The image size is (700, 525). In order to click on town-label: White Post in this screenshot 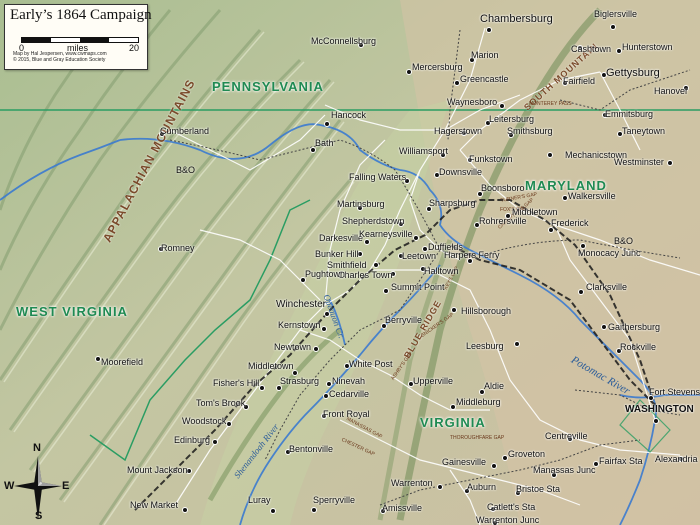, I will do `click(371, 364)`.